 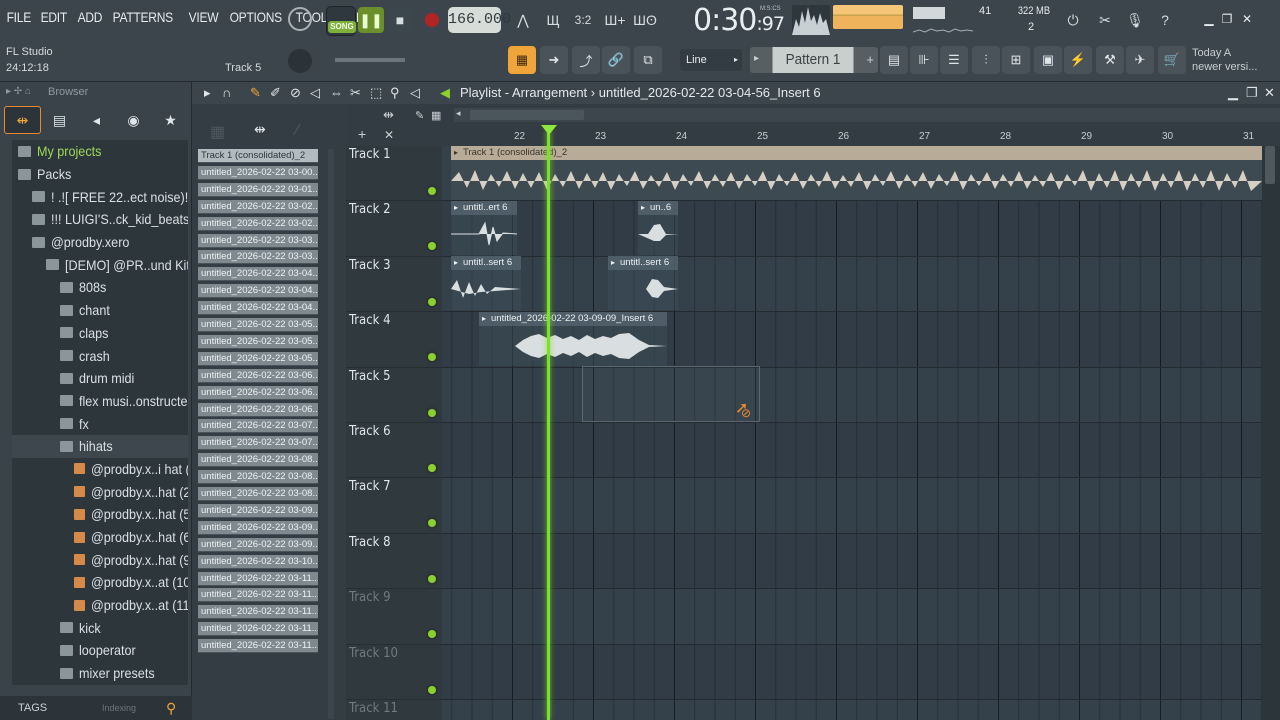 What do you see at coordinates (756, 58) in the screenshot?
I see `pattern-prev-icon: ▸` at bounding box center [756, 58].